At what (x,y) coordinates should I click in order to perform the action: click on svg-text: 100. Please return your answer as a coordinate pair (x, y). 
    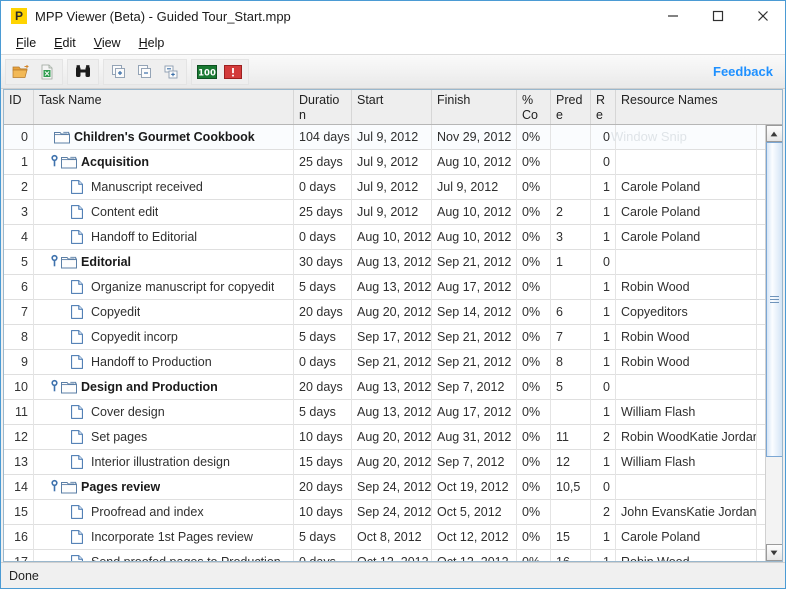
    Looking at the image, I should click on (207, 73).